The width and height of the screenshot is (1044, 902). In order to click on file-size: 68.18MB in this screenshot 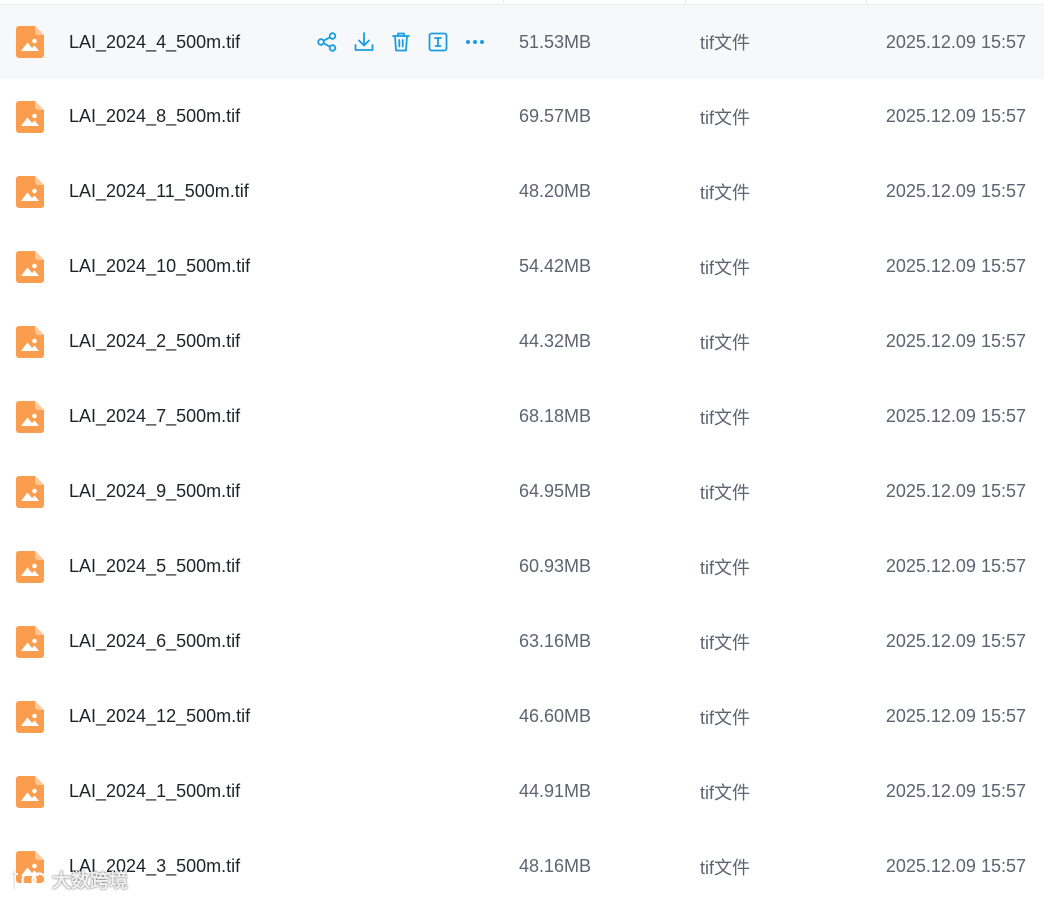, I will do `click(555, 416)`.